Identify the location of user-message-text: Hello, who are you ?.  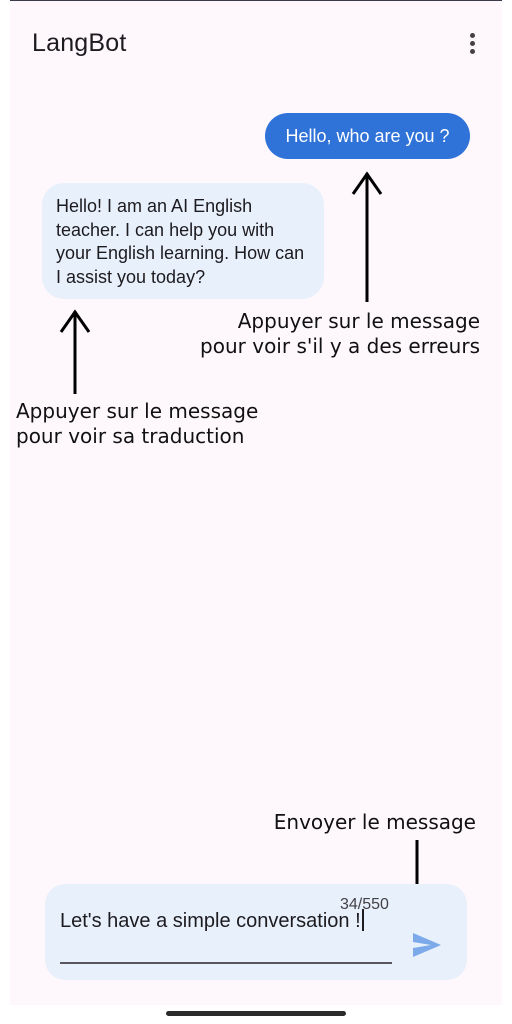
(367, 135).